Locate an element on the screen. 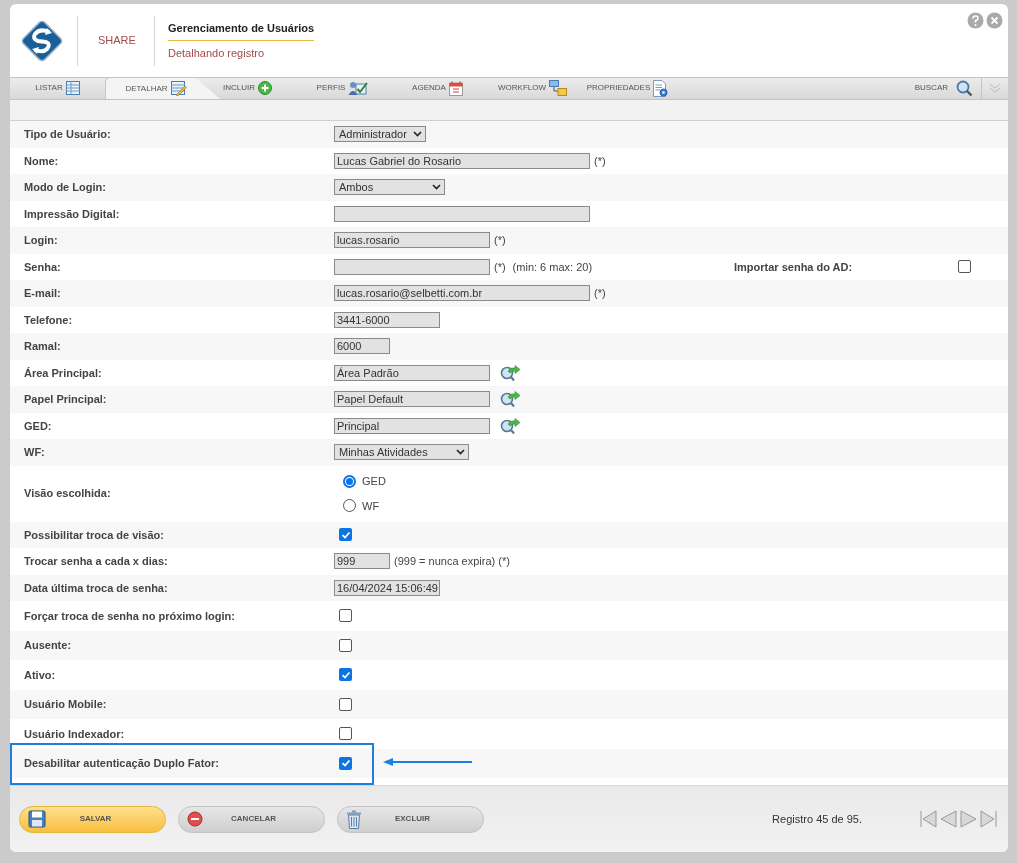 The image size is (1017, 863). field-label: Nome: is located at coordinates (41, 161).